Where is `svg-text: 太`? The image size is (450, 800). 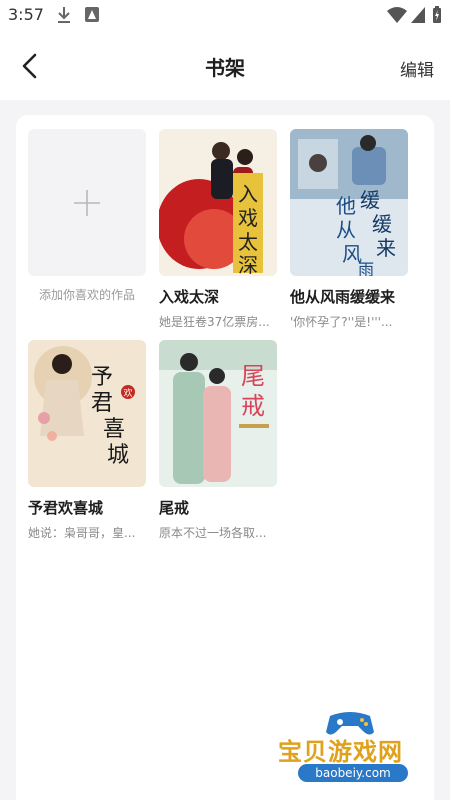 svg-text: 太 is located at coordinates (248, 242).